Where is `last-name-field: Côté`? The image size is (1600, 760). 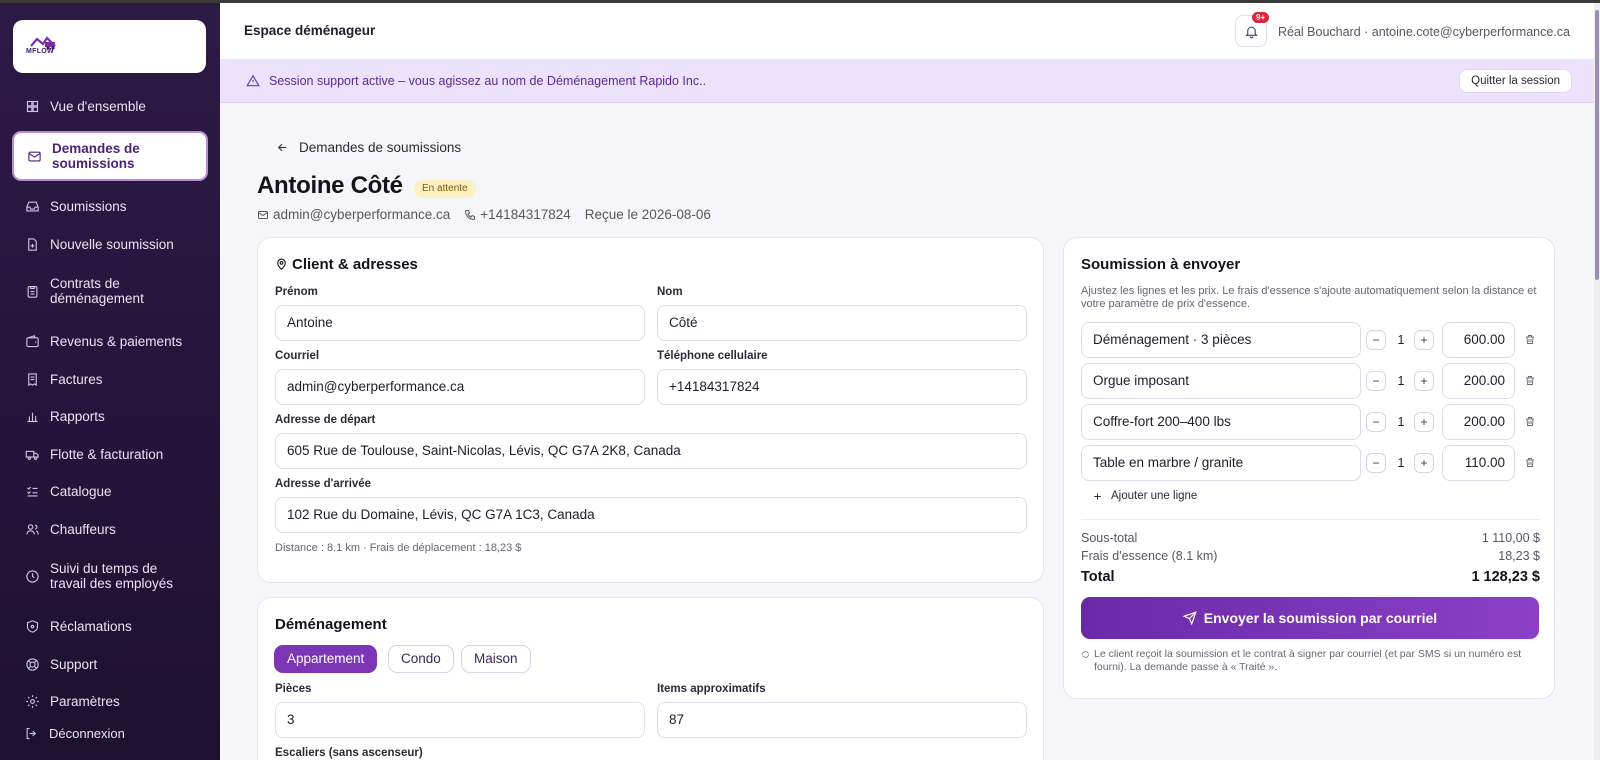 last-name-field: Côté is located at coordinates (842, 323).